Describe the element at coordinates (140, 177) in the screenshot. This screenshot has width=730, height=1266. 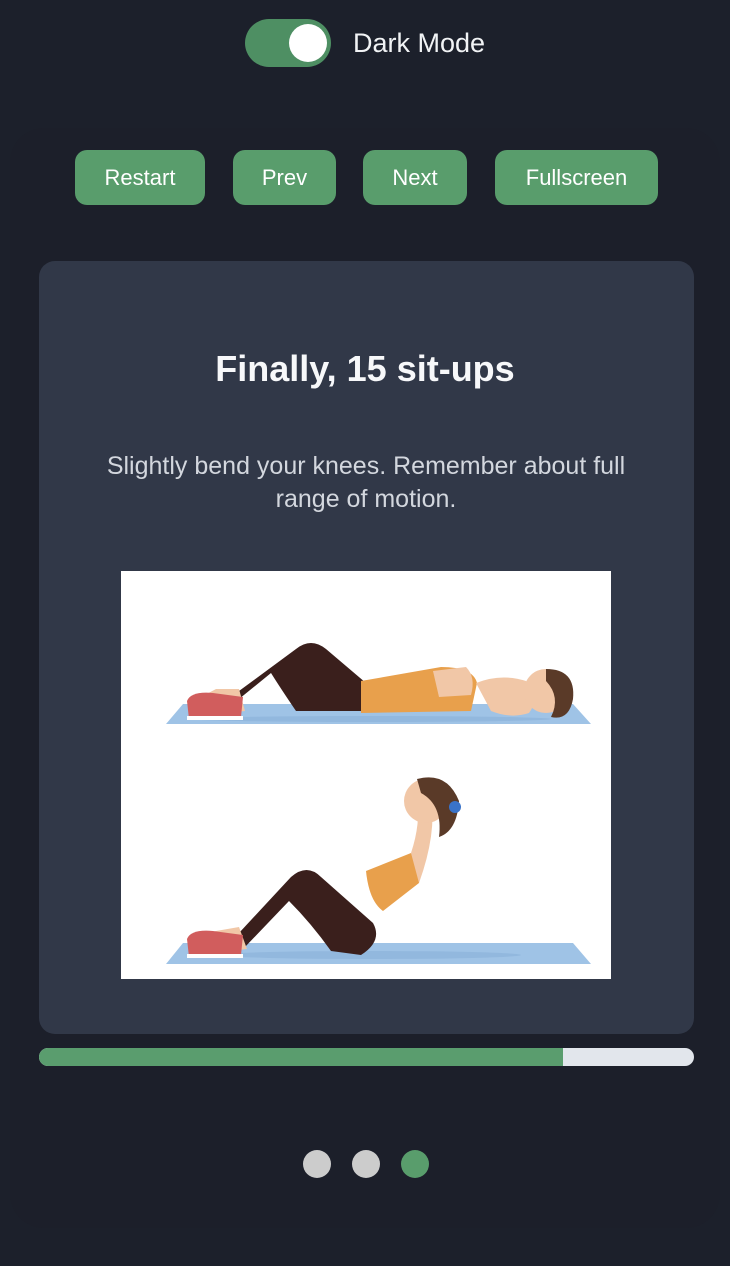
I see `restart-button: Restart` at that location.